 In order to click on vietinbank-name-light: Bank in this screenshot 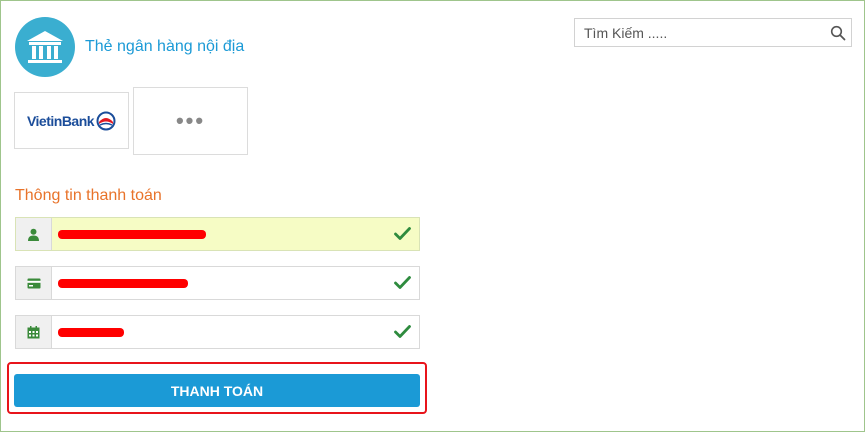, I will do `click(78, 120)`.